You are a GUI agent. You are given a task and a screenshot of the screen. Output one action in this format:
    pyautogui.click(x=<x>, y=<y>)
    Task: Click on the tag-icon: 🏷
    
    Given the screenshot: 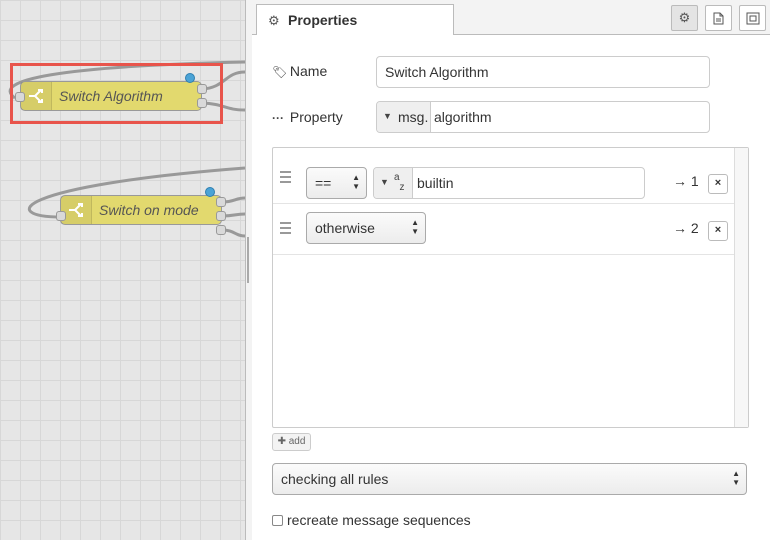 What is the action you would take?
    pyautogui.click(x=280, y=72)
    